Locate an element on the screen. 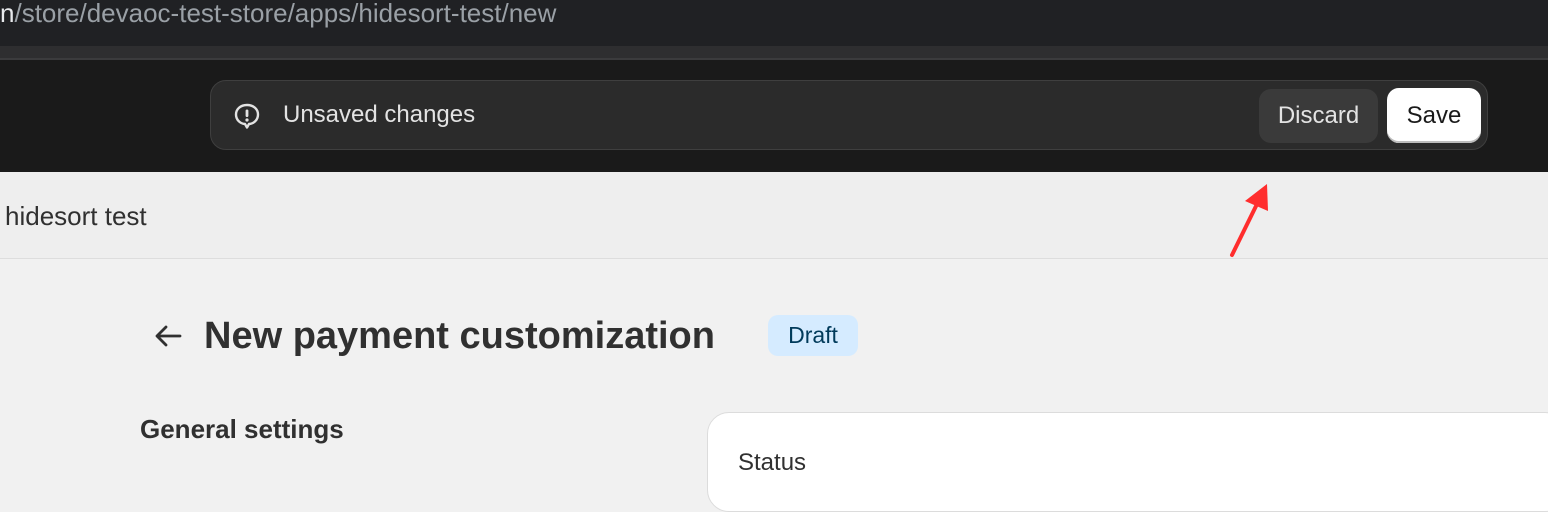 This screenshot has width=1548, height=512. status-label: Status is located at coordinates (772, 462).